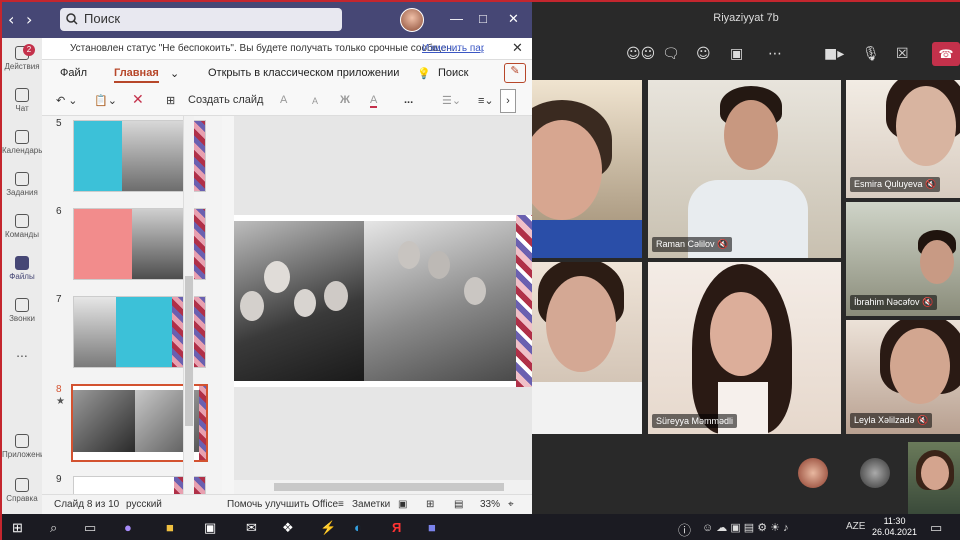 The image size is (960, 540). Describe the element at coordinates (345, 100) in the screenshot. I see `bold-button: Ж` at that location.